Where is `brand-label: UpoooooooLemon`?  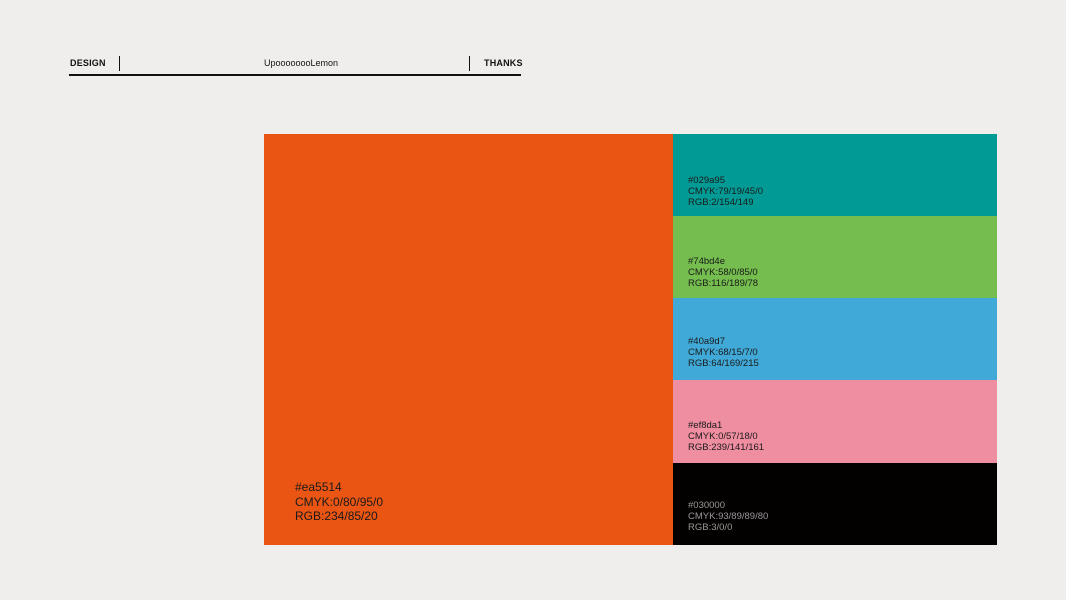 brand-label: UpoooooooLemon is located at coordinates (301, 63).